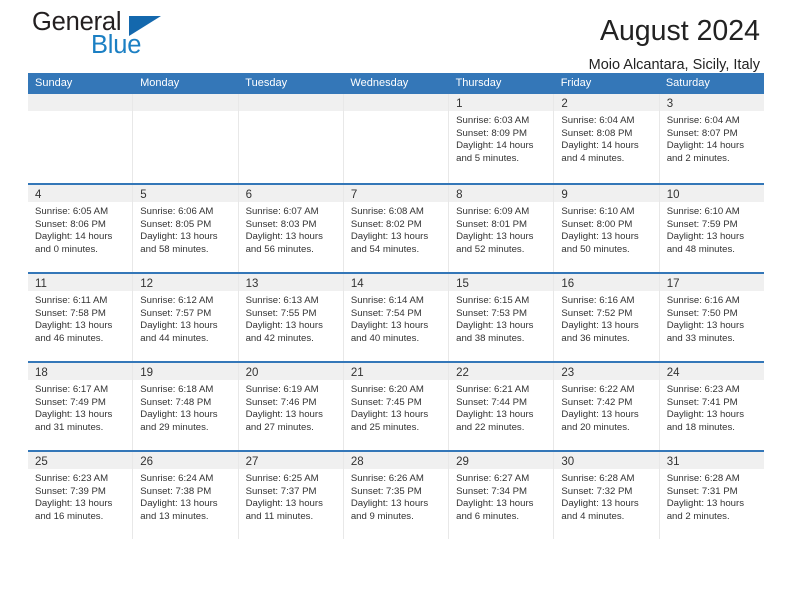 This screenshot has height=612, width=792. Describe the element at coordinates (595, 427) in the screenshot. I see `day-detail-line: and 20 minutes.` at that location.